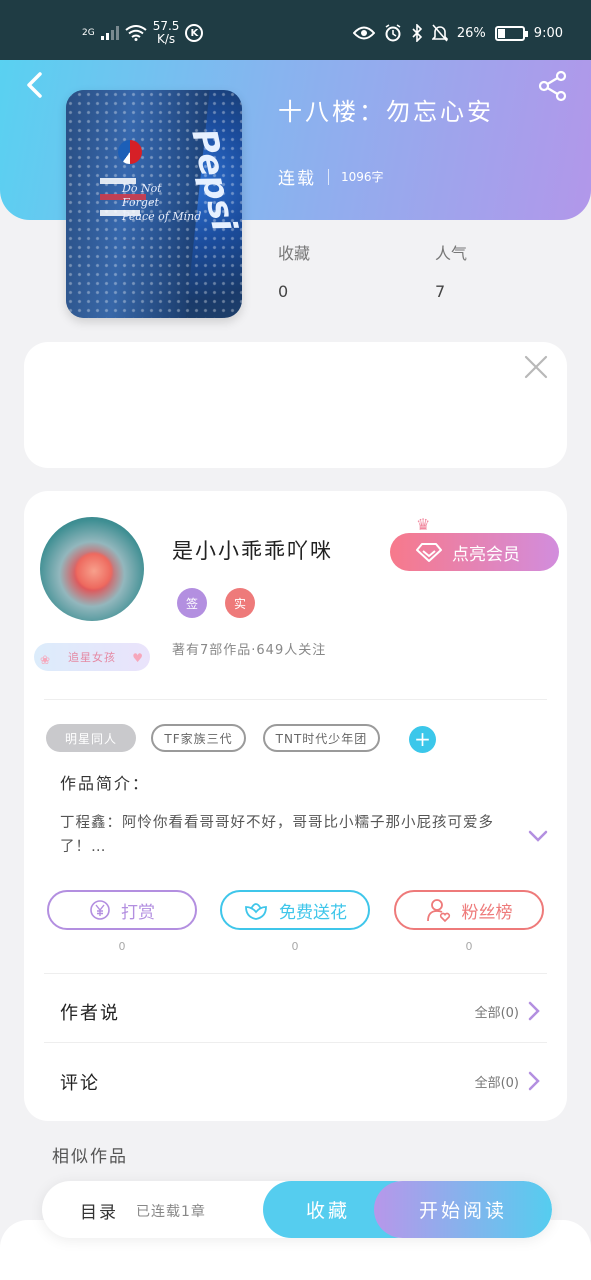 This screenshot has height=1280, width=591. What do you see at coordinates (295, 910) in the screenshot?
I see `send-flower-button: 免费送花` at bounding box center [295, 910].